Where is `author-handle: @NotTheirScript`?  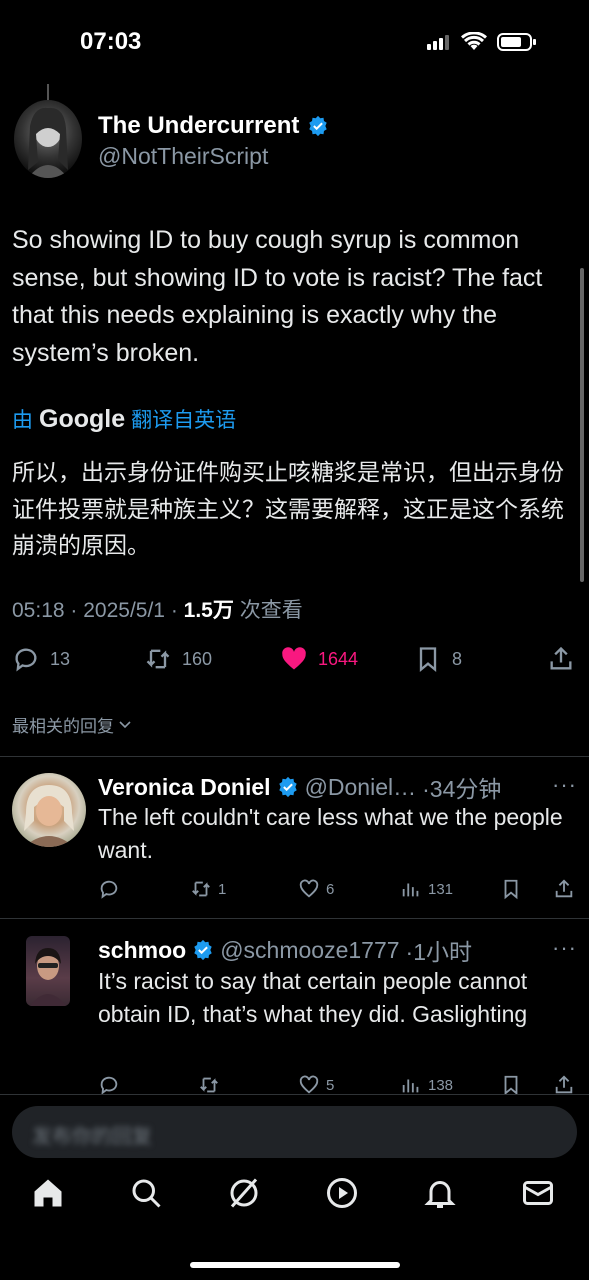 author-handle: @NotTheirScript is located at coordinates (183, 156).